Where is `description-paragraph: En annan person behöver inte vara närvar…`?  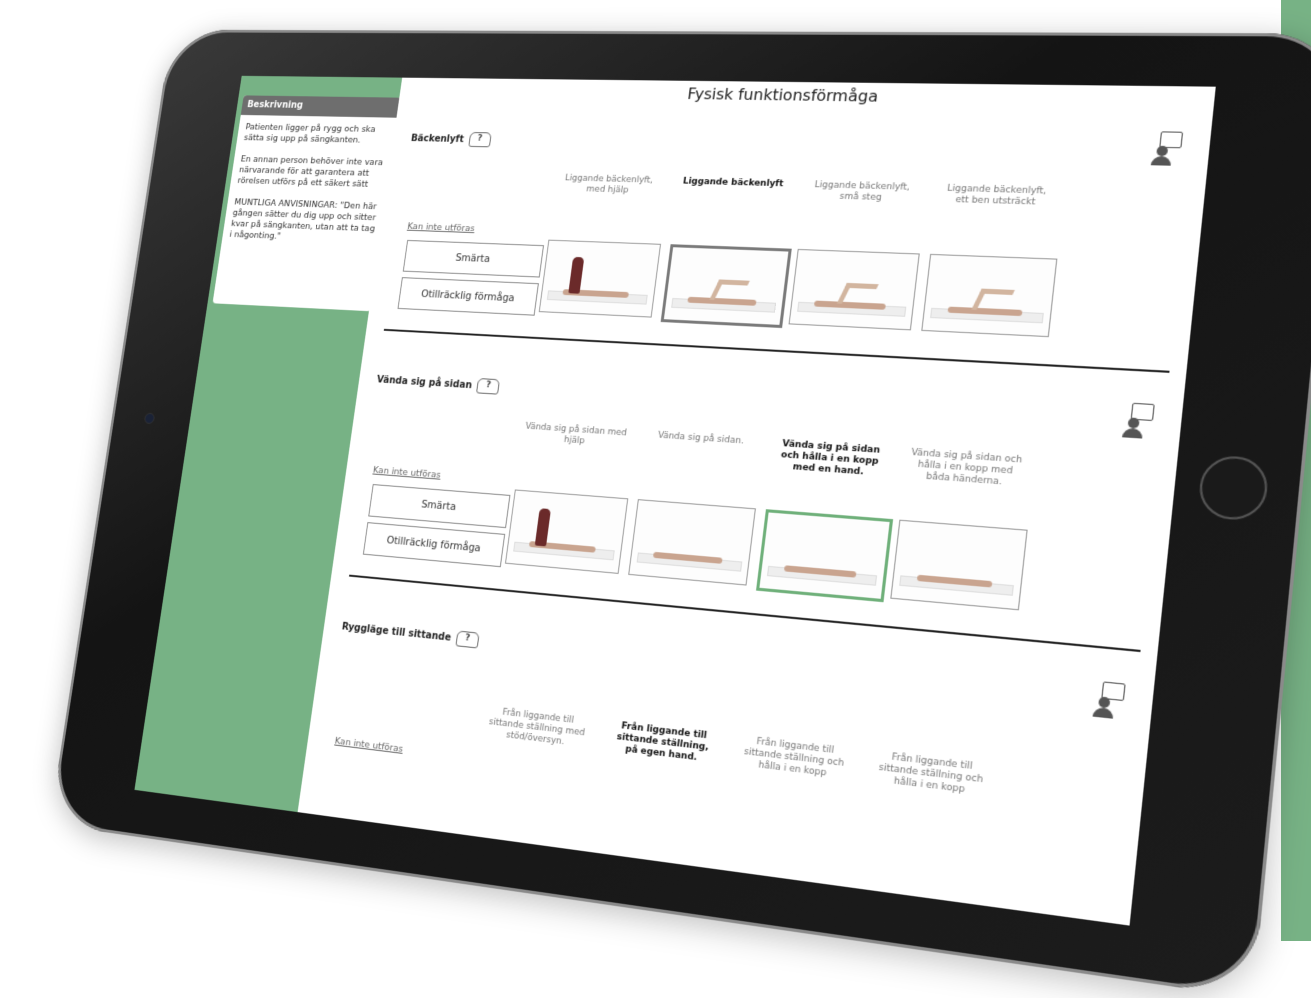 description-paragraph: En annan person behöver inte vara närvar… is located at coordinates (310, 172).